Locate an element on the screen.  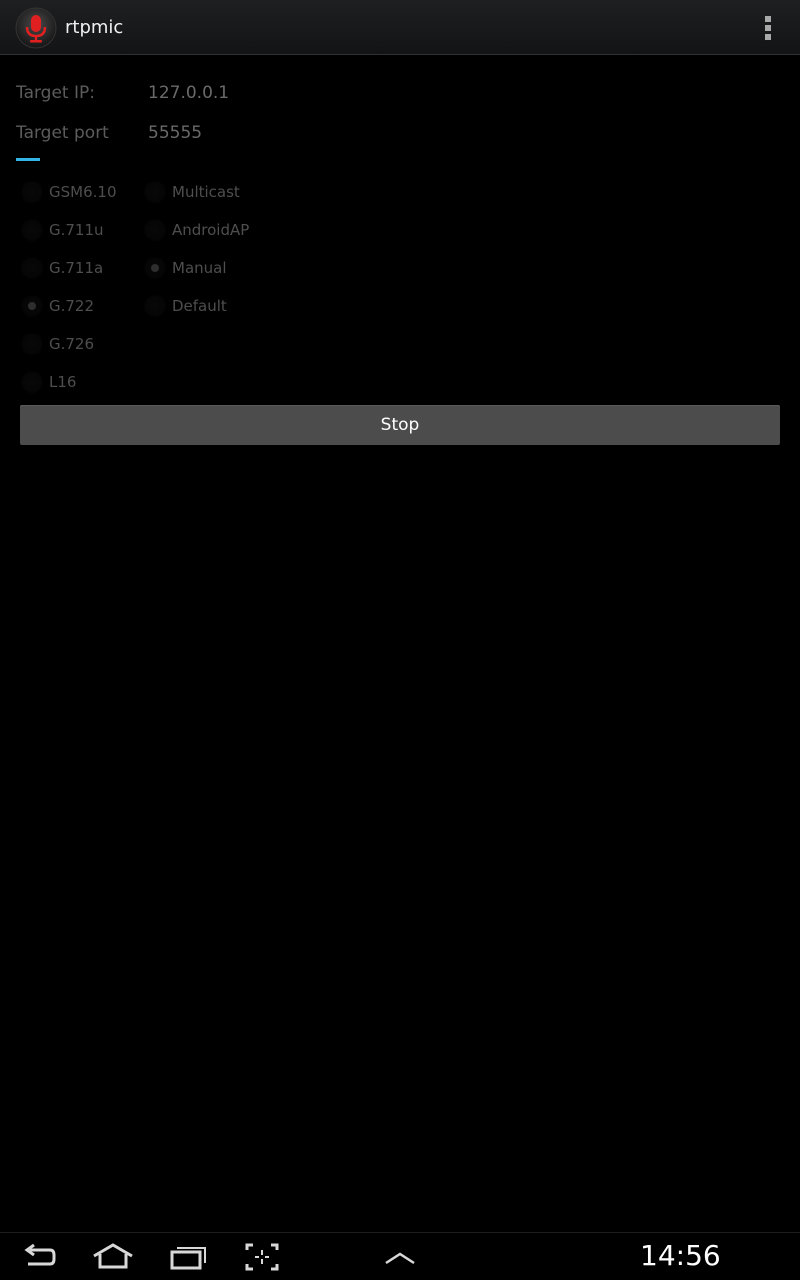
codec-label: G.711a is located at coordinates (76, 268).